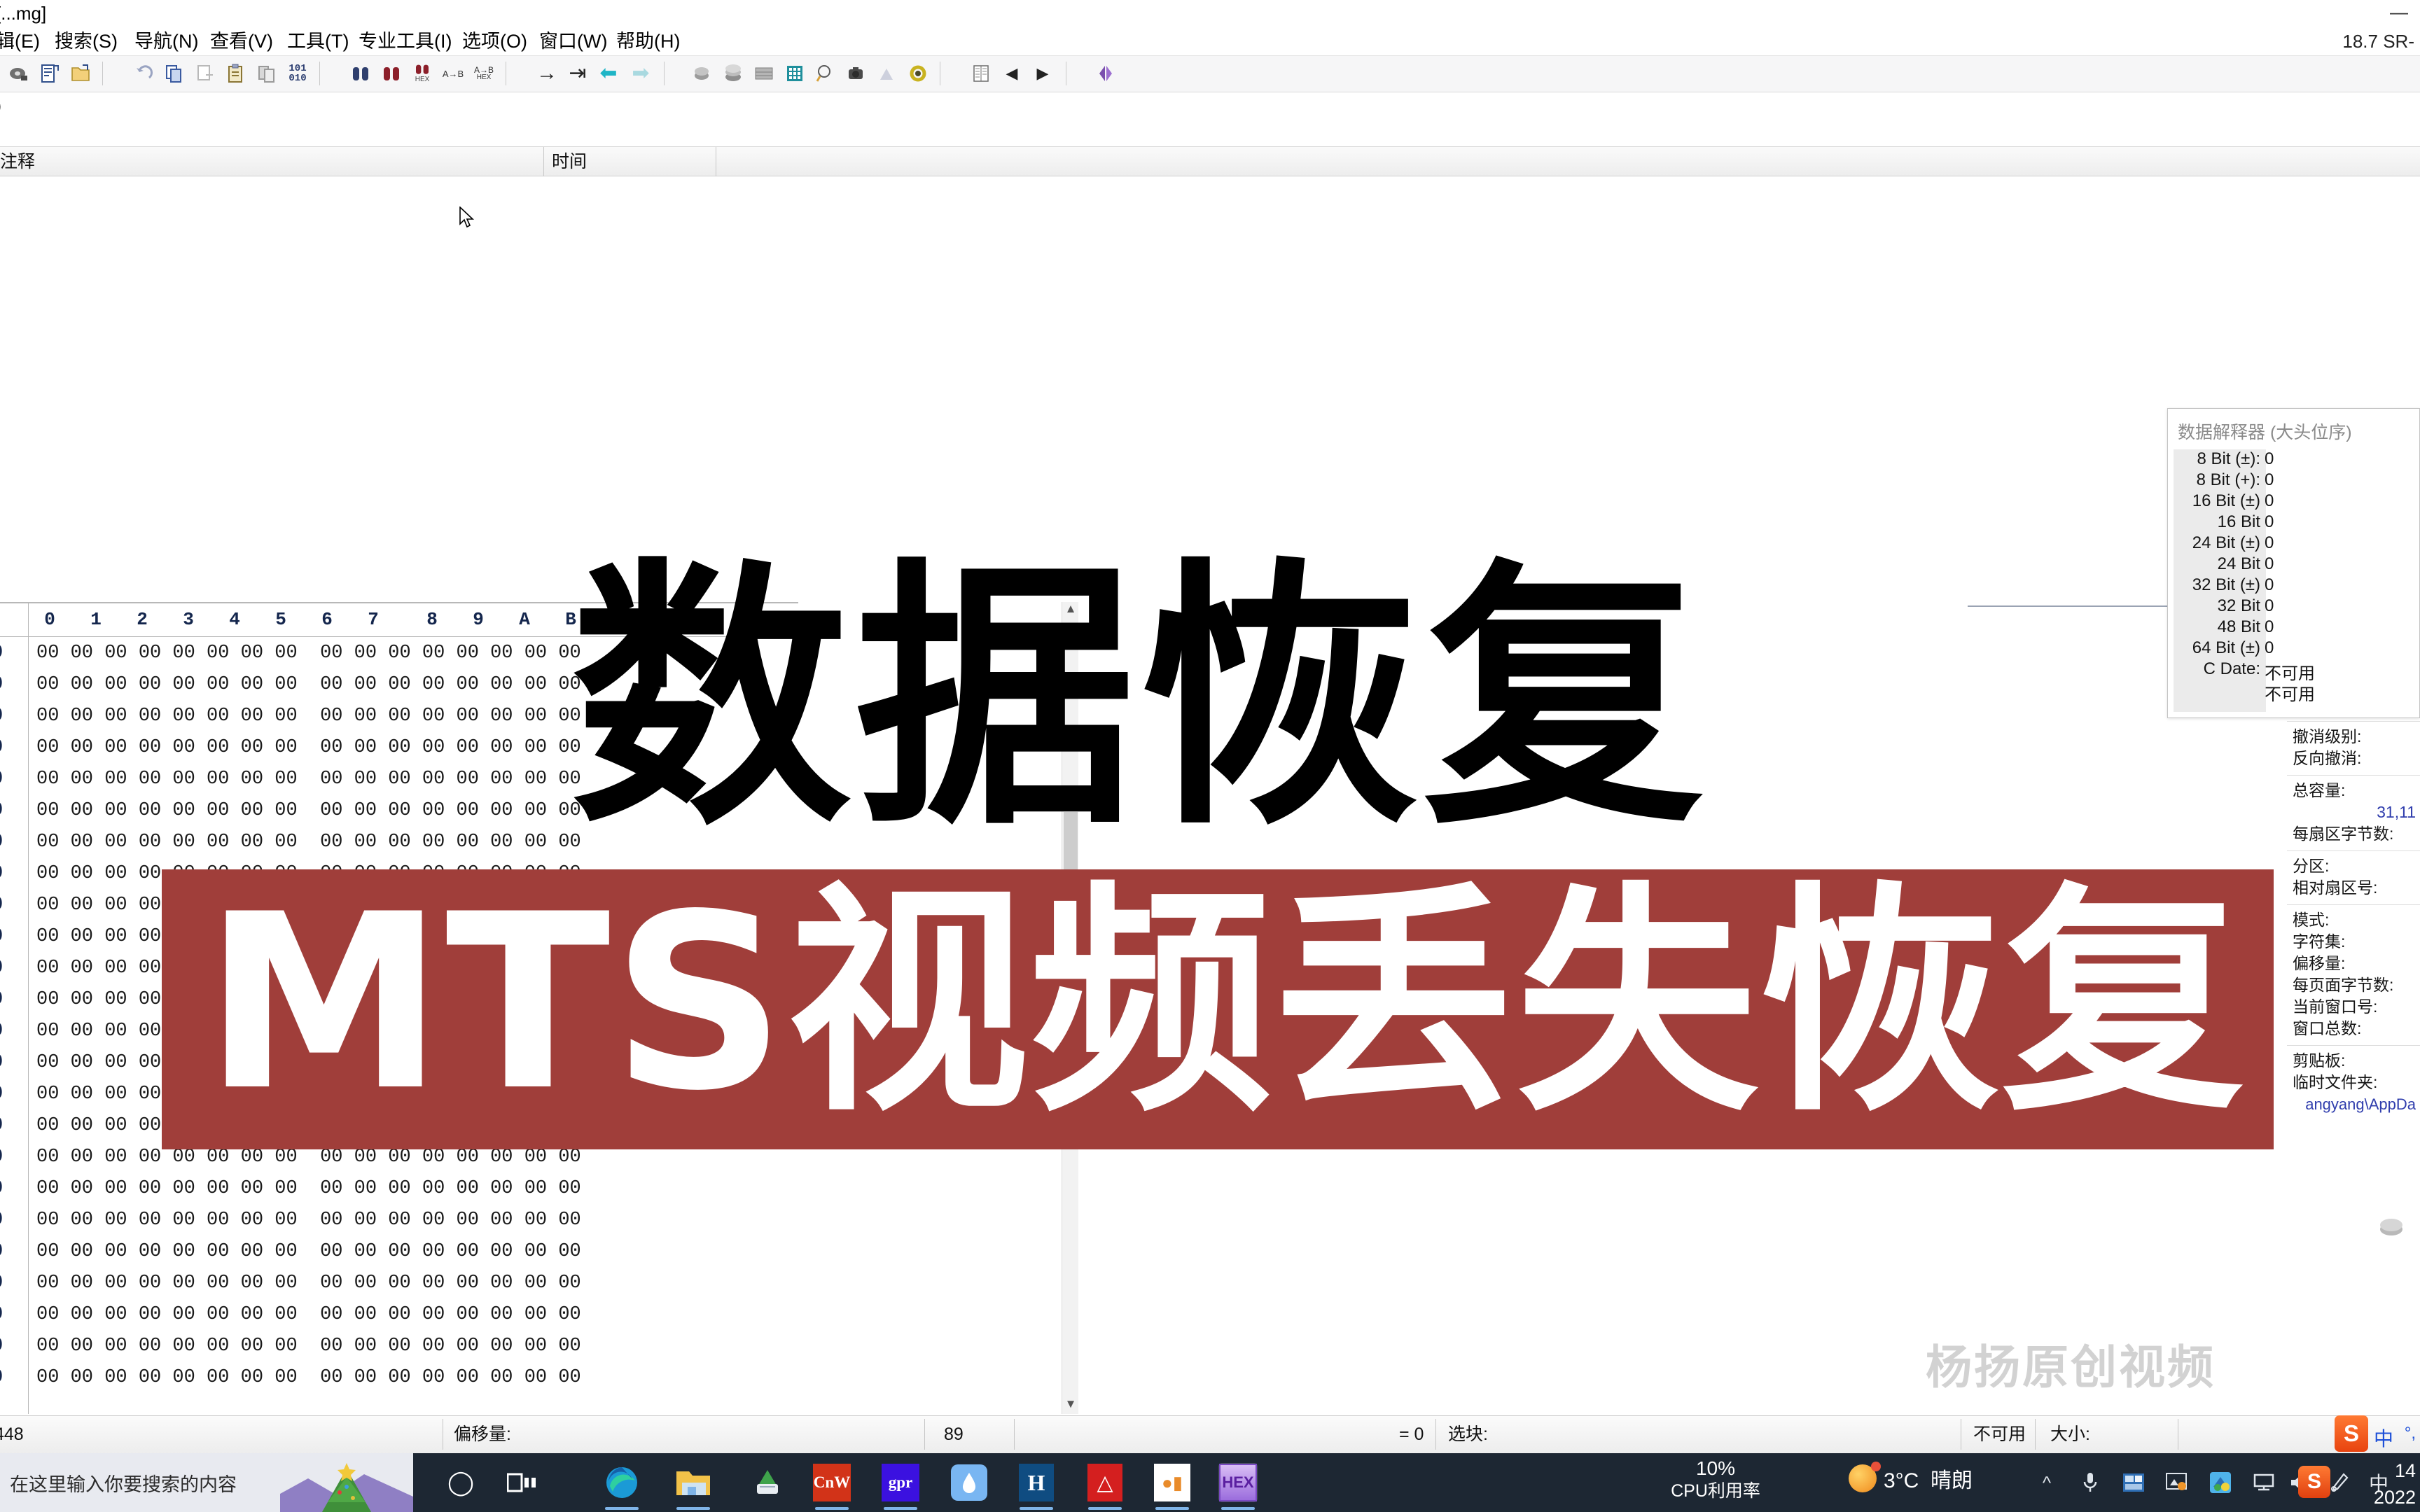 This screenshot has width=2420, height=1512. I want to click on bookmarks-column-header-row: 注释 时间, so click(1210, 161).